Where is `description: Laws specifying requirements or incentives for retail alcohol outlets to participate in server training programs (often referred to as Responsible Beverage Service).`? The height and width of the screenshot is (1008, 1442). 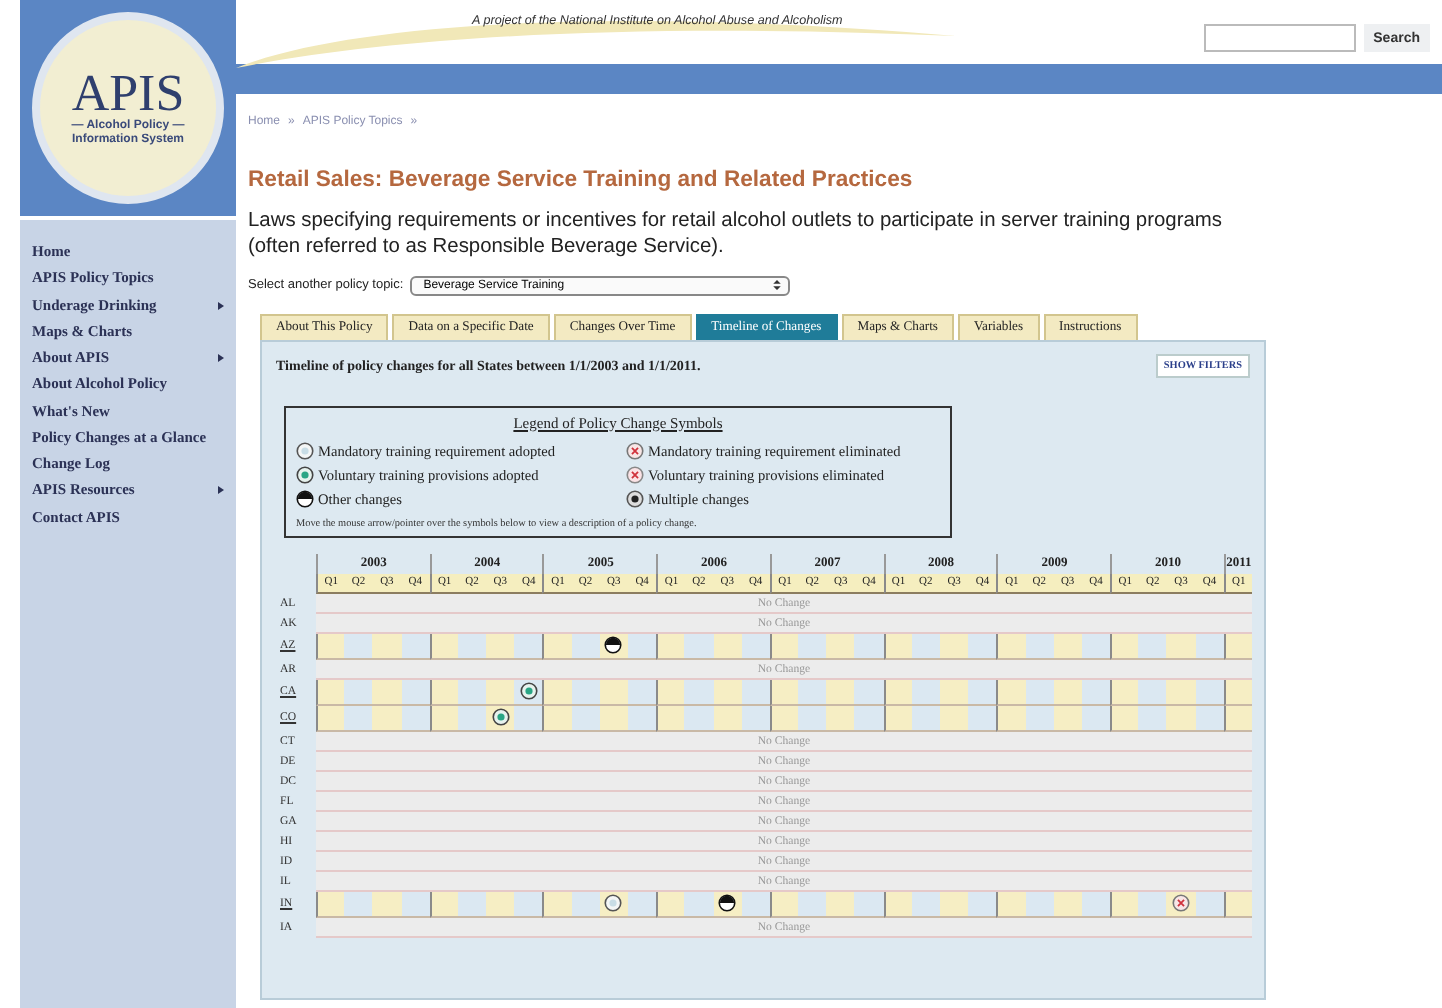
description: Laws specifying requirements or incentives for retail alcohol outlets to participate in server training programs (often referred to as Responsible Beverage Service). is located at coordinates (736, 235).